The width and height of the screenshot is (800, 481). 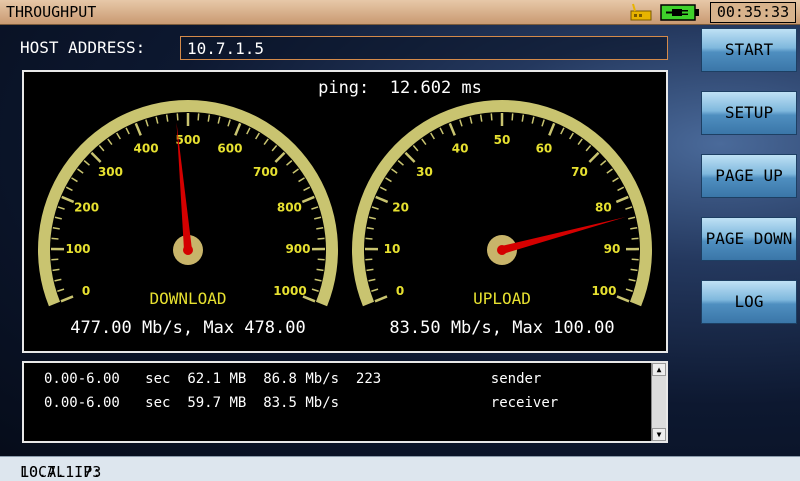 I want to click on gauge-tick-label: 200, so click(x=86, y=207).